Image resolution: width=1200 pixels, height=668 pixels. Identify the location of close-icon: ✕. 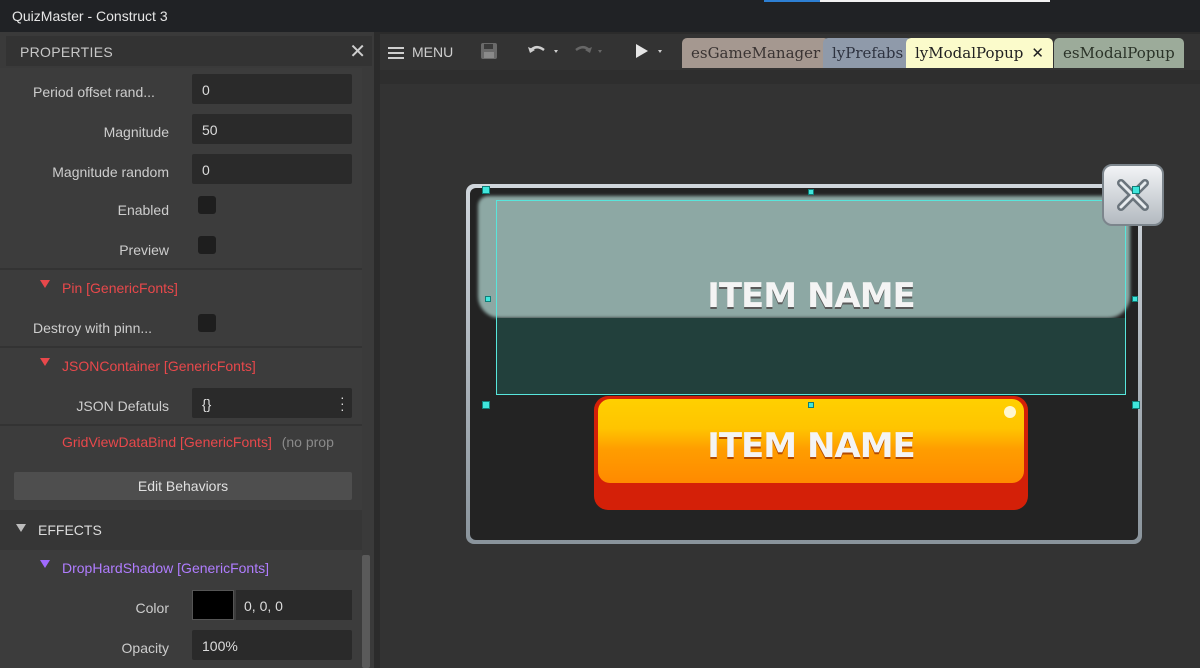
(357, 51).